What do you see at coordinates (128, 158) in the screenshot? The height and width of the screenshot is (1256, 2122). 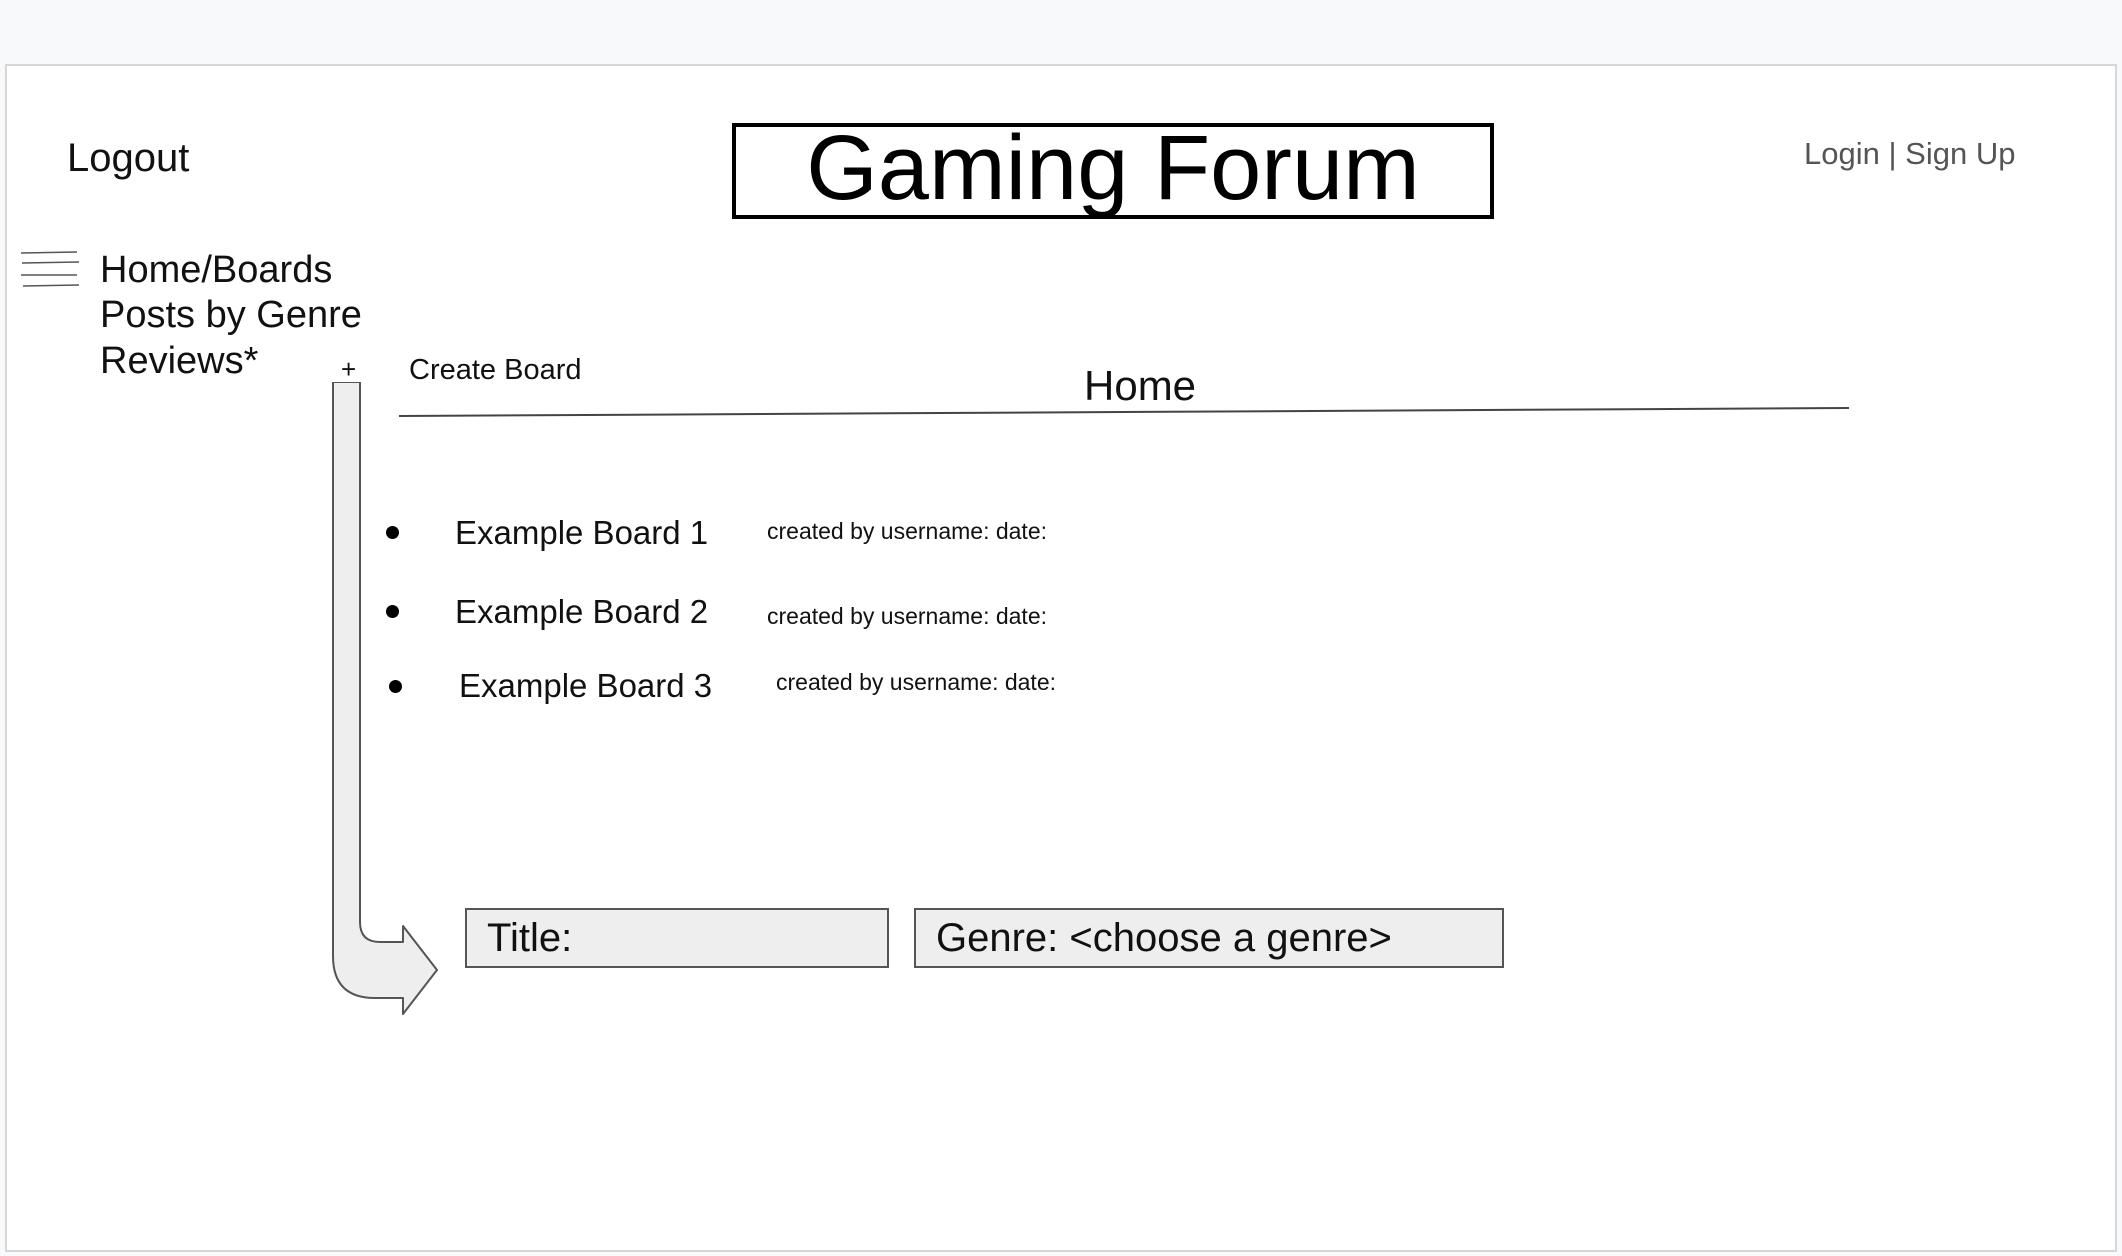 I see `logout-link: Logout` at bounding box center [128, 158].